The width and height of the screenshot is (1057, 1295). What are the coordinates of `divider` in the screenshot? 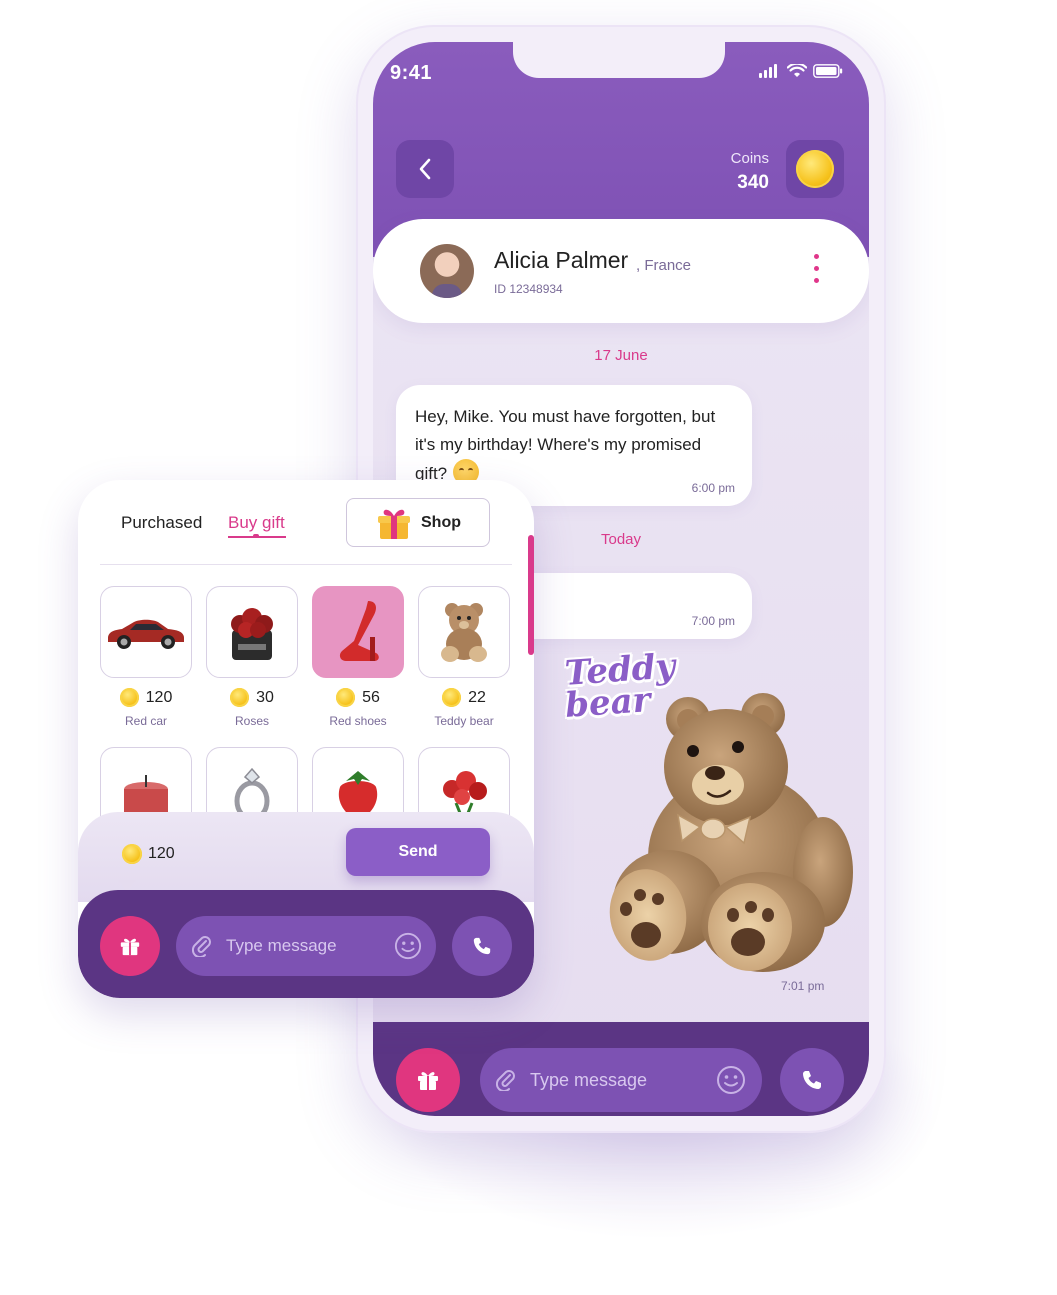 It's located at (306, 564).